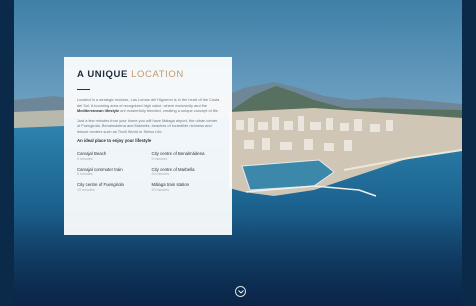  What do you see at coordinates (186, 187) in the screenshot?
I see `distance-item: Málaga train station 20 minutes` at bounding box center [186, 187].